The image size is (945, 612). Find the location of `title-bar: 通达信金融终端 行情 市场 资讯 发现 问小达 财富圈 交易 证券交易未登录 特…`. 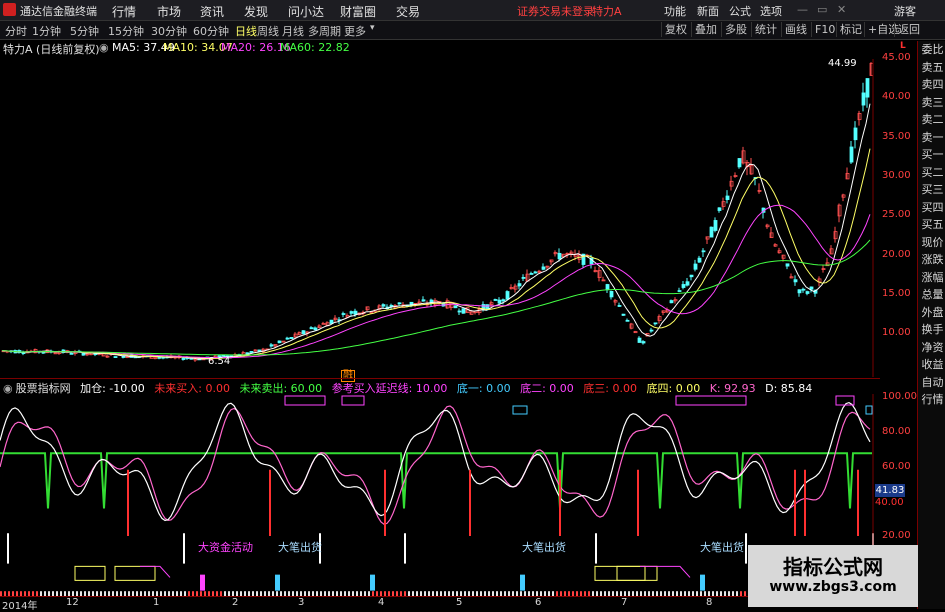

title-bar: 通达信金融终端 行情 市场 资讯 发现 问小达 财富圈 交易 证券交易未登录 特… is located at coordinates (472, 10).